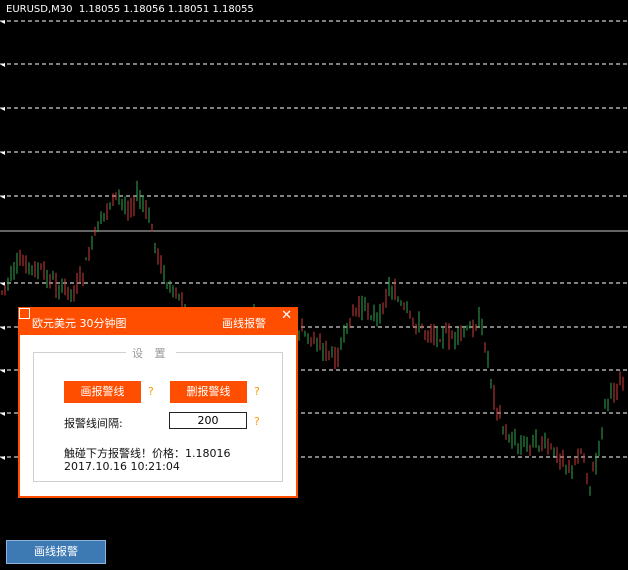 This screenshot has width=628, height=570. Describe the element at coordinates (147, 453) in the screenshot. I see `alert-status-message: 触碰下方报警线！价格：1.18016` at that location.